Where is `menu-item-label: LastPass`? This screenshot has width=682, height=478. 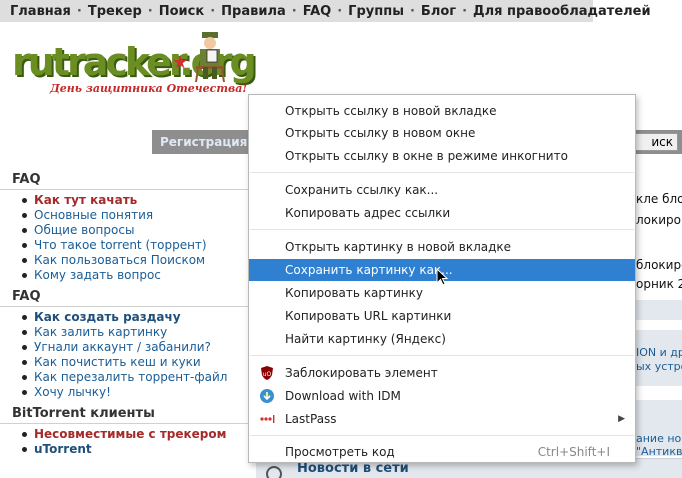
menu-item-label: LastPass is located at coordinates (311, 419).